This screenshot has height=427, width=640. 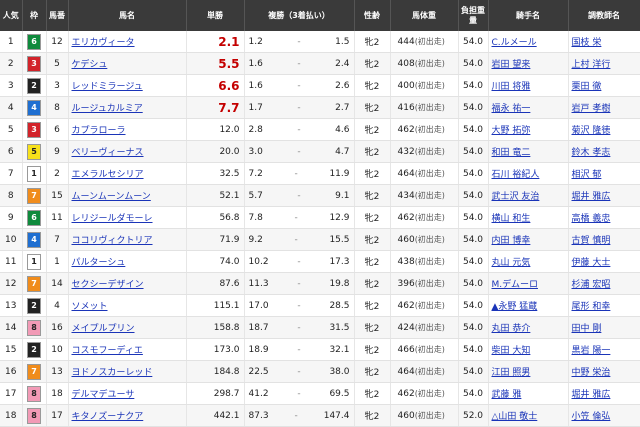 What do you see at coordinates (299, 415) in the screenshot?
I see `place-odds-cell: 87.3 - 147.4` at bounding box center [299, 415].